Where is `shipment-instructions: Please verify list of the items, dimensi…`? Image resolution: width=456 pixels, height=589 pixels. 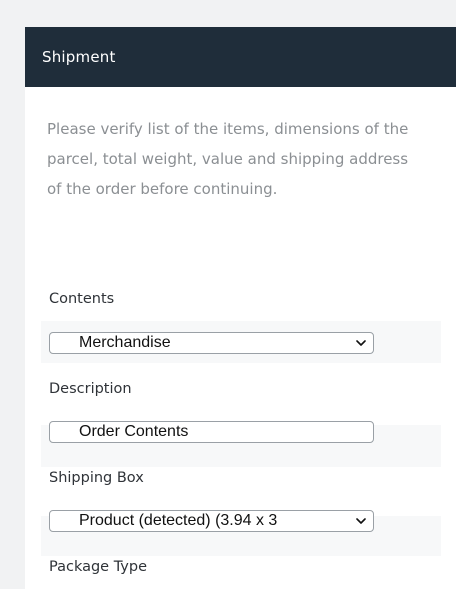 shipment-instructions: Please verify list of the items, dimensi… is located at coordinates (228, 159).